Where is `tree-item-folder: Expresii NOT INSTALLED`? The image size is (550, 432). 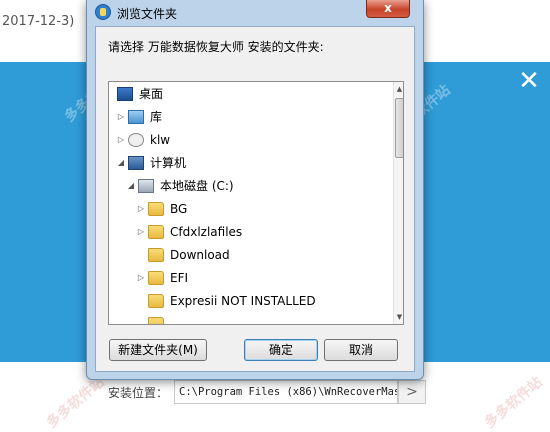 tree-item-folder: Expresii NOT INSTALLED is located at coordinates (260, 301).